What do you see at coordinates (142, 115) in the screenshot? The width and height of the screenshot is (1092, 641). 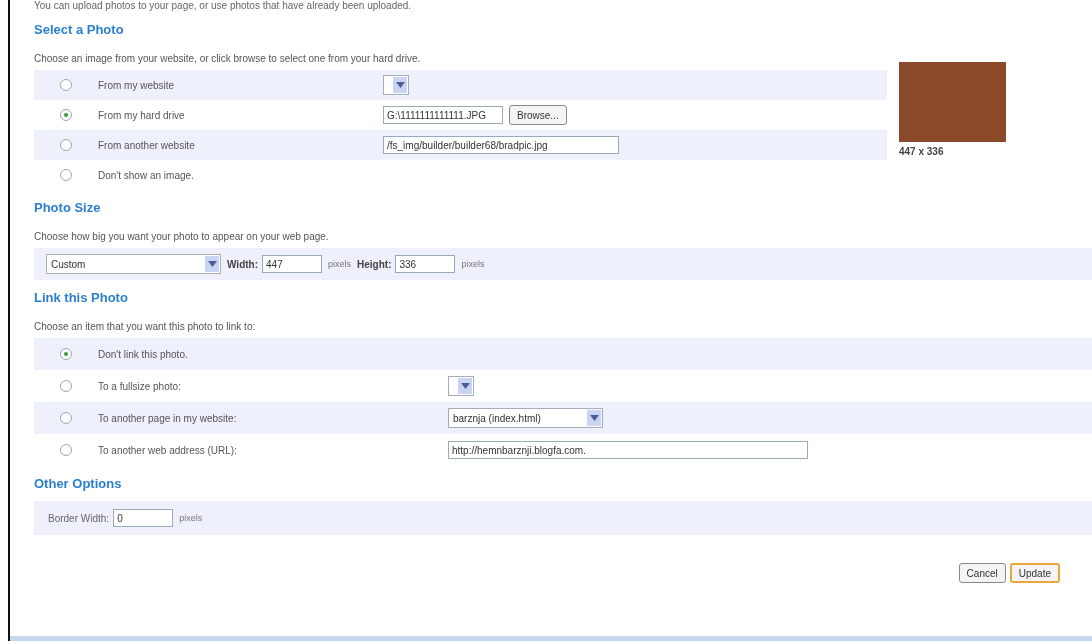 I see `option-label: From my hard drive` at bounding box center [142, 115].